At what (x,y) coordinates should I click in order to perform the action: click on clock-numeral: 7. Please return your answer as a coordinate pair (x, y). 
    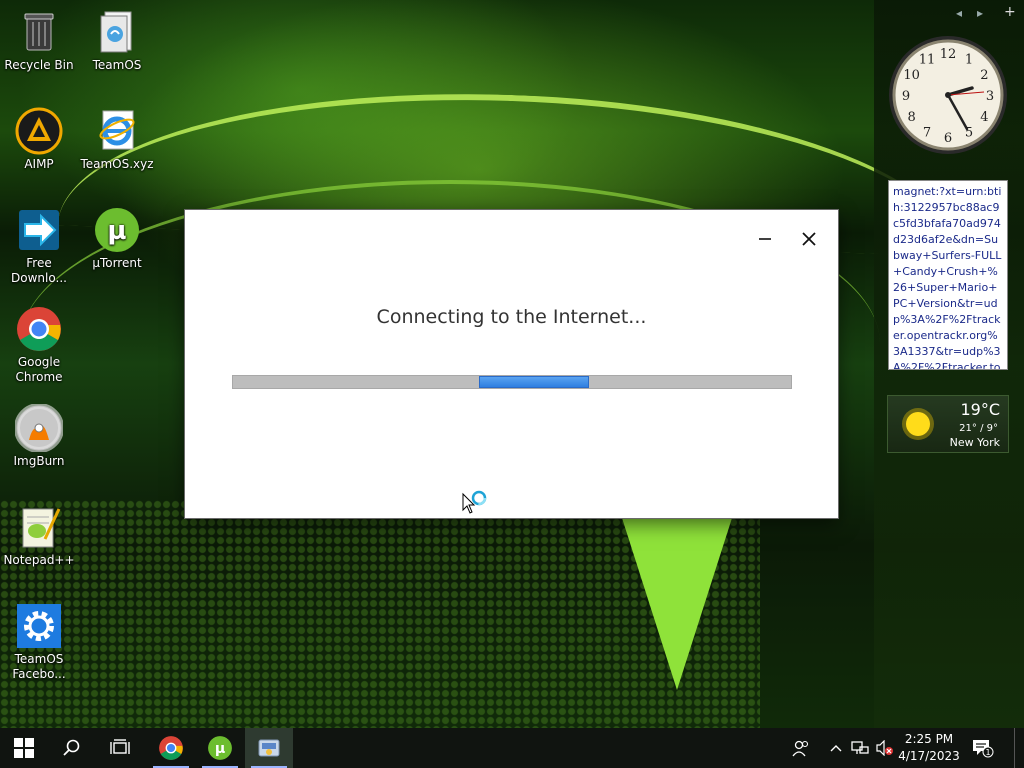
    Looking at the image, I should click on (927, 132).